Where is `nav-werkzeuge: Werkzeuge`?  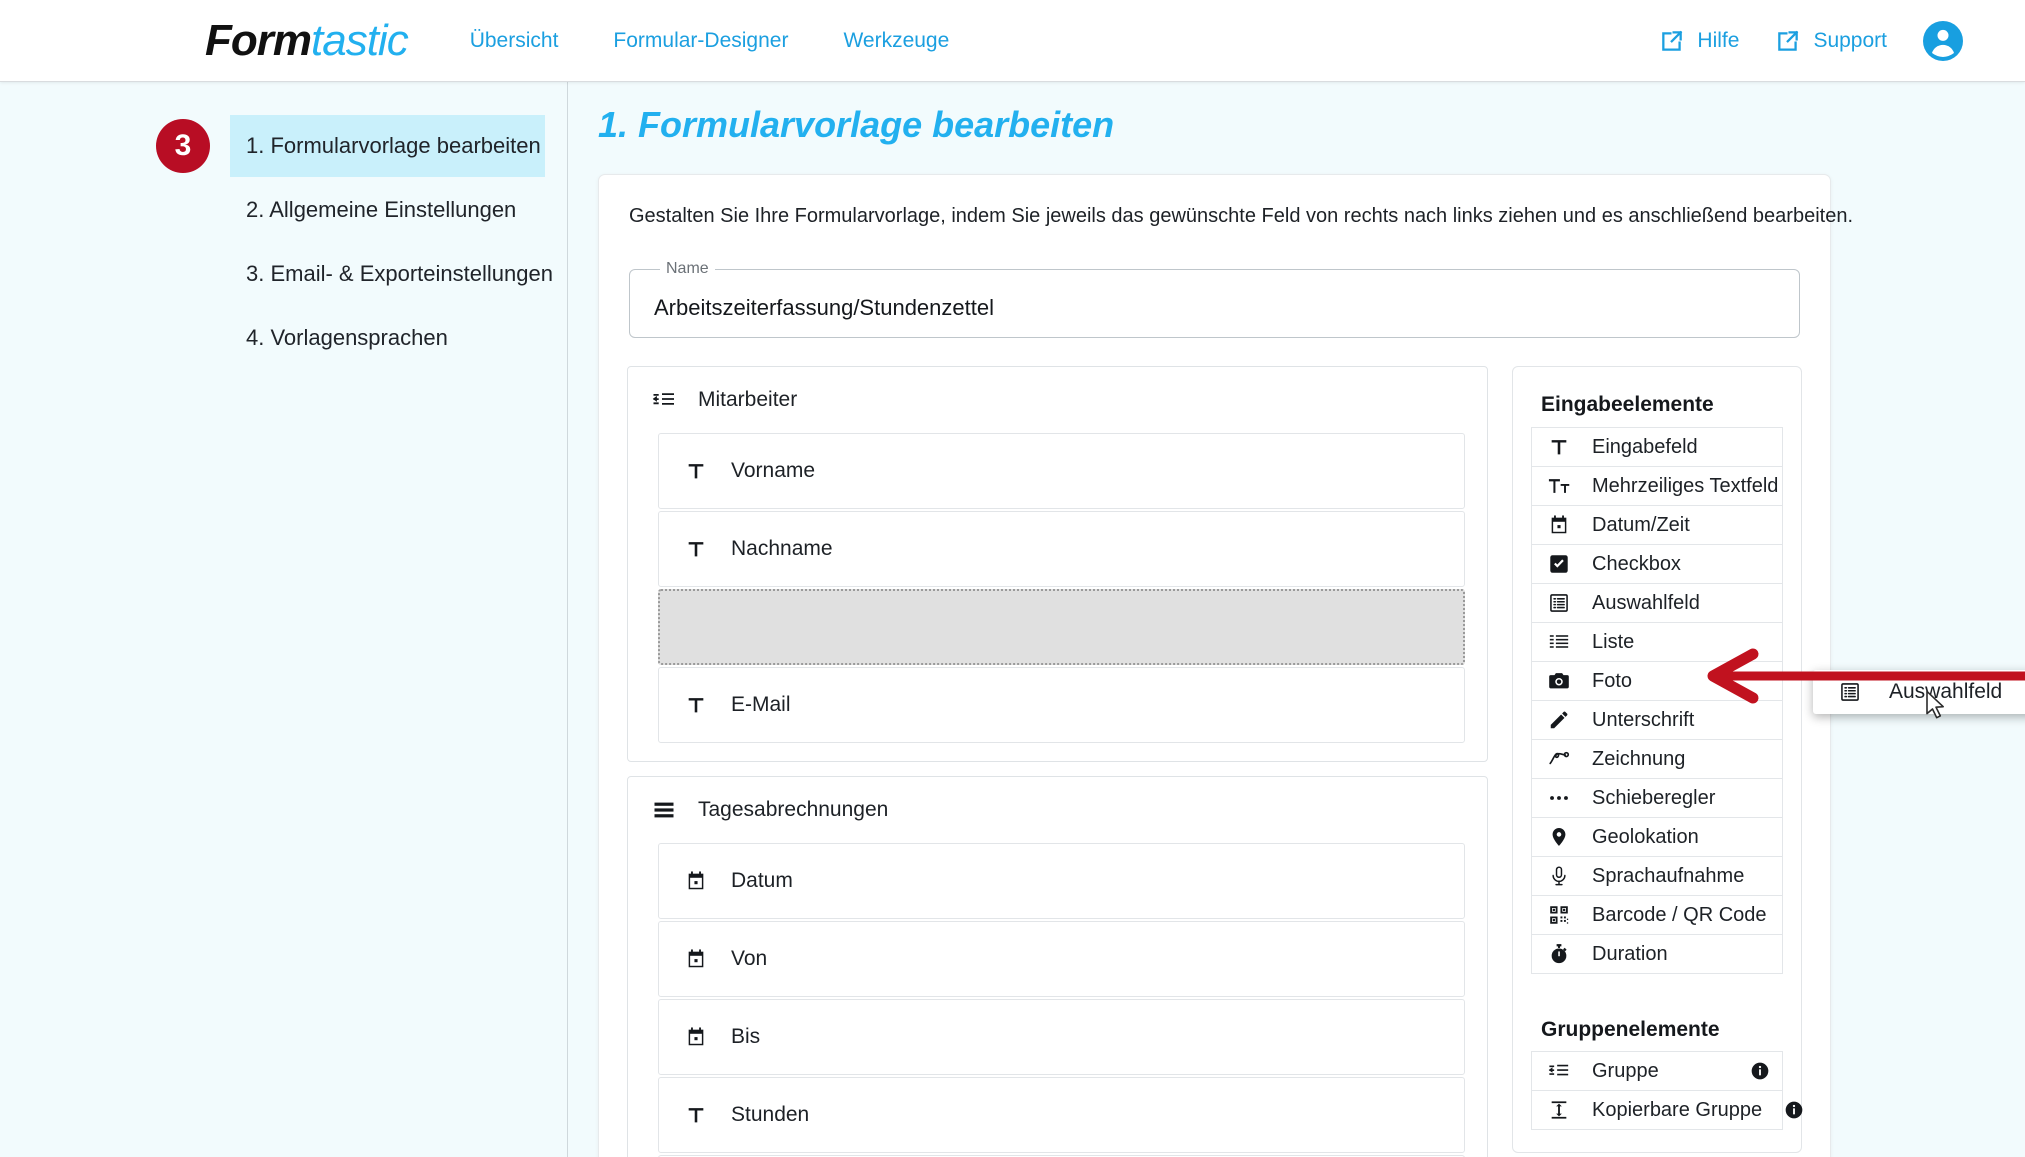
nav-werkzeuge: Werkzeuge is located at coordinates (896, 41).